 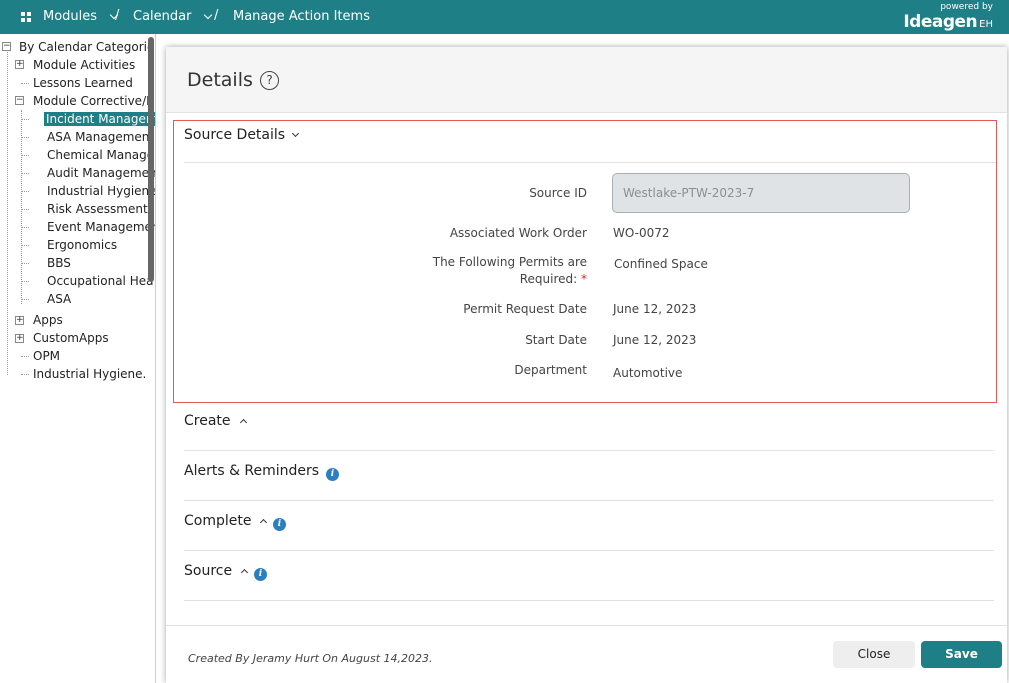 I want to click on section-title-label: Create, so click(x=207, y=421).